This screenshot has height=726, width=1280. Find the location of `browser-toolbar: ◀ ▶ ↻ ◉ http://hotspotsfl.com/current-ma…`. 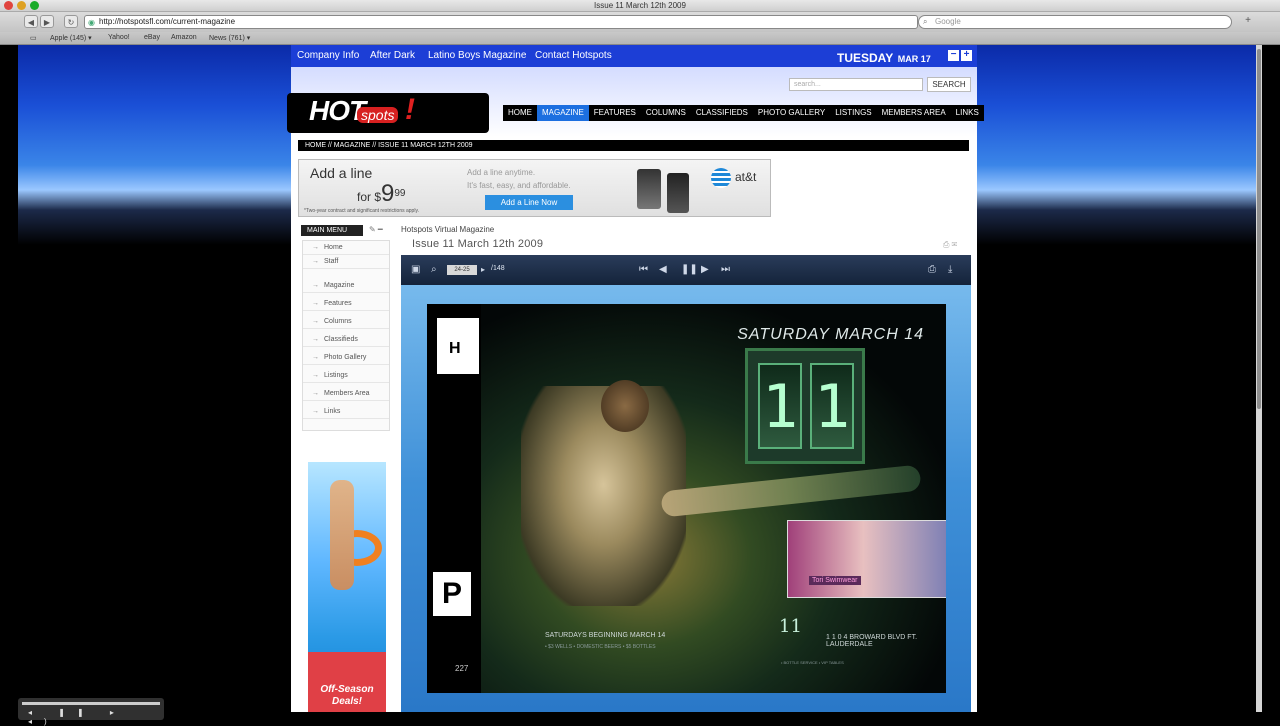

browser-toolbar: ◀ ▶ ↻ ◉ http://hotspotsfl.com/current-ma… is located at coordinates (640, 22).